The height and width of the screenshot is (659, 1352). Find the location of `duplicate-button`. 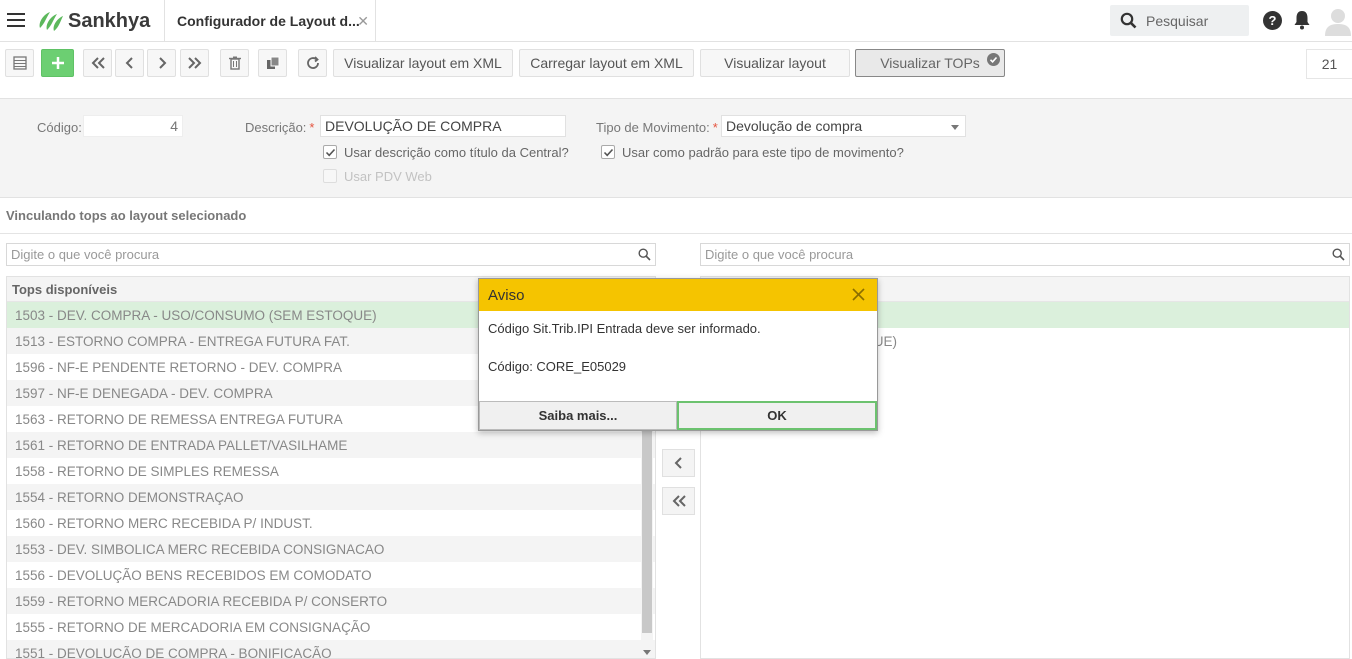

duplicate-button is located at coordinates (272, 63).